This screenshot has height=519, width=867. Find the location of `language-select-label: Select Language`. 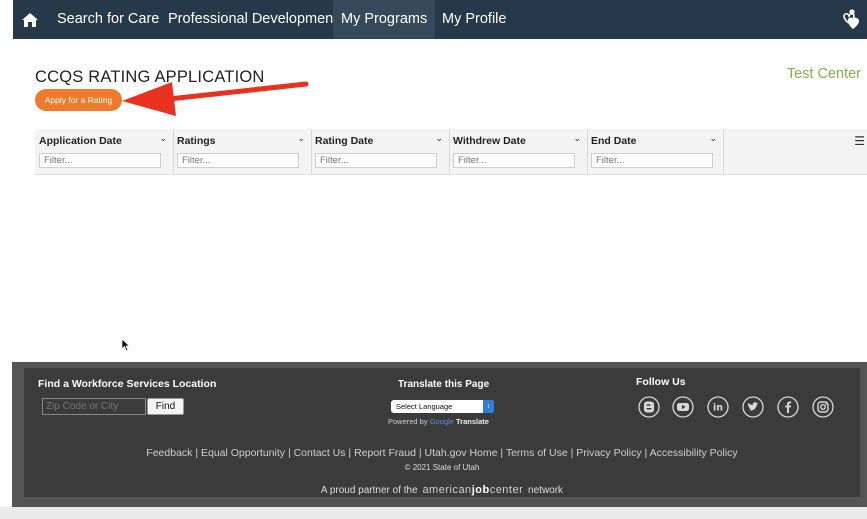

language-select-label: Select Language is located at coordinates (424, 406).